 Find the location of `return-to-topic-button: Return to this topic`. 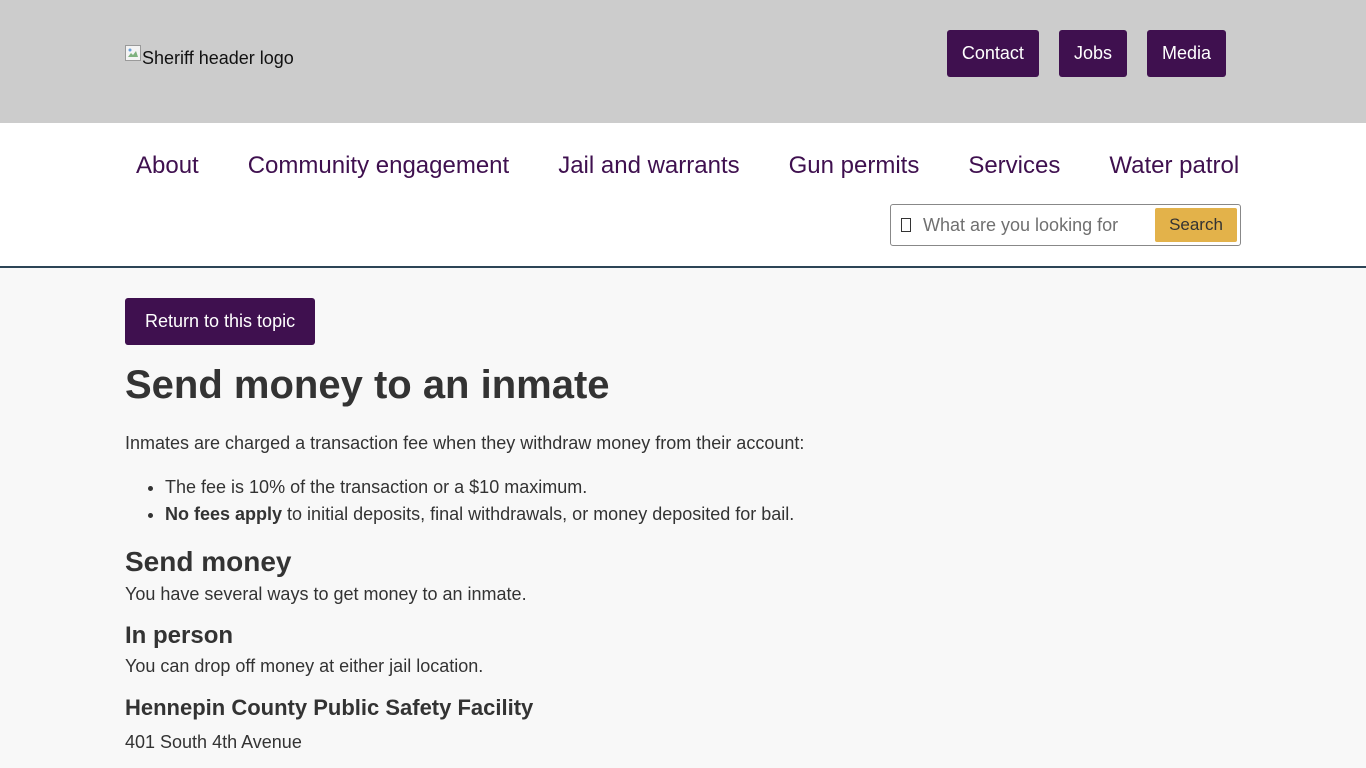

return-to-topic-button: Return to this topic is located at coordinates (220, 321).